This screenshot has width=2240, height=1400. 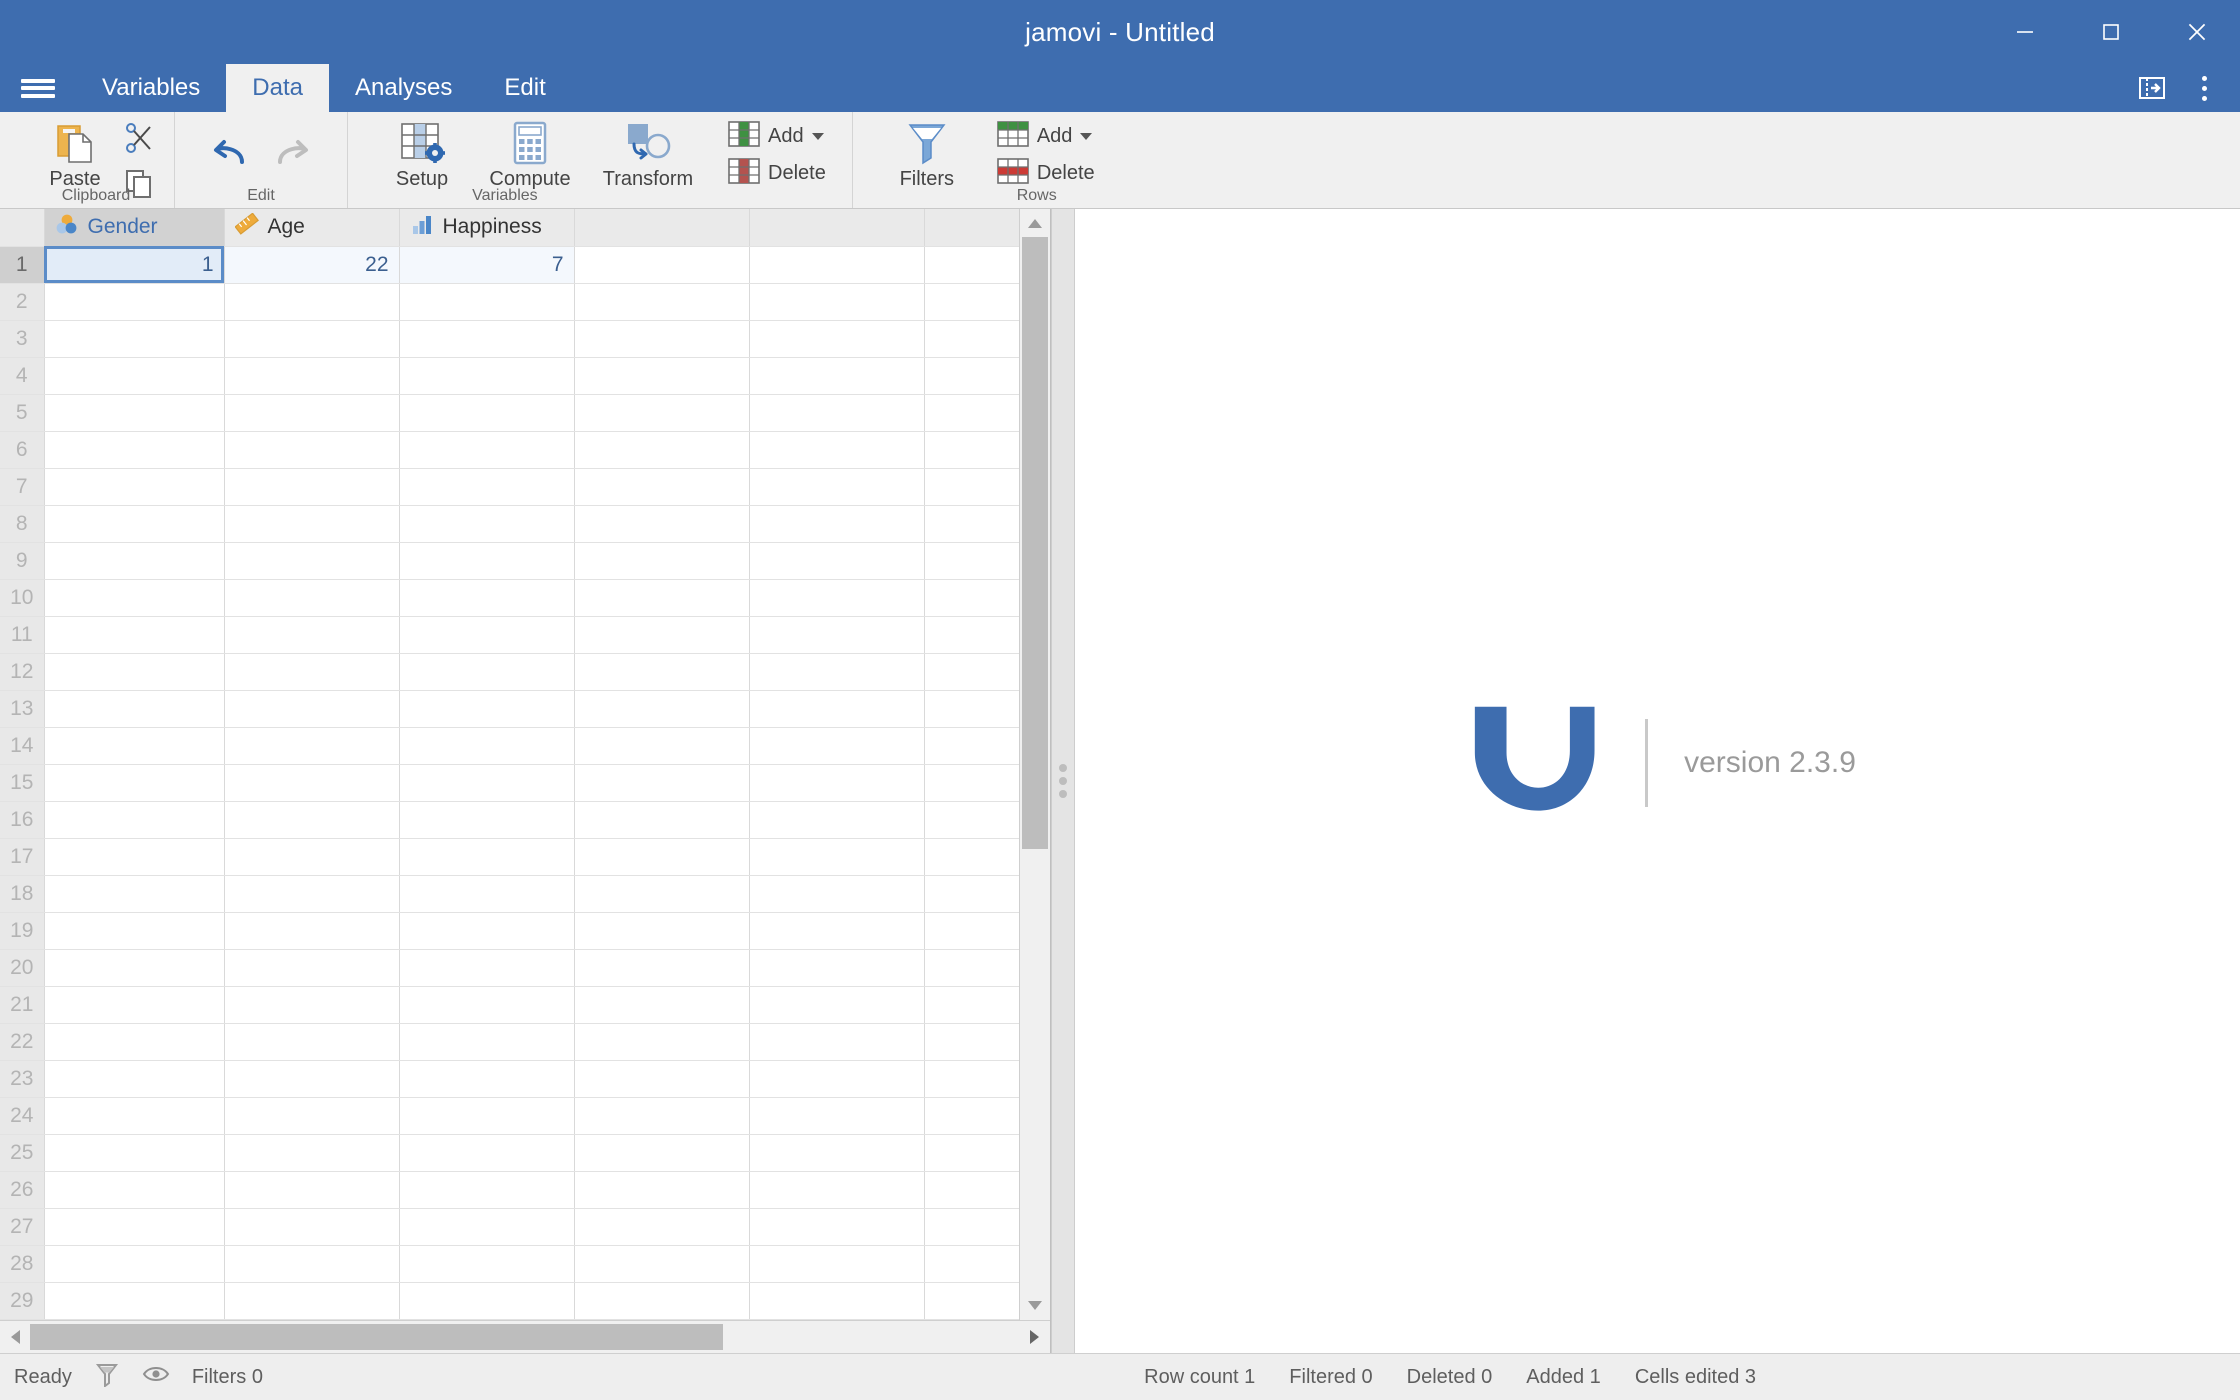 I want to click on pane-splitter, so click(x=1063, y=781).